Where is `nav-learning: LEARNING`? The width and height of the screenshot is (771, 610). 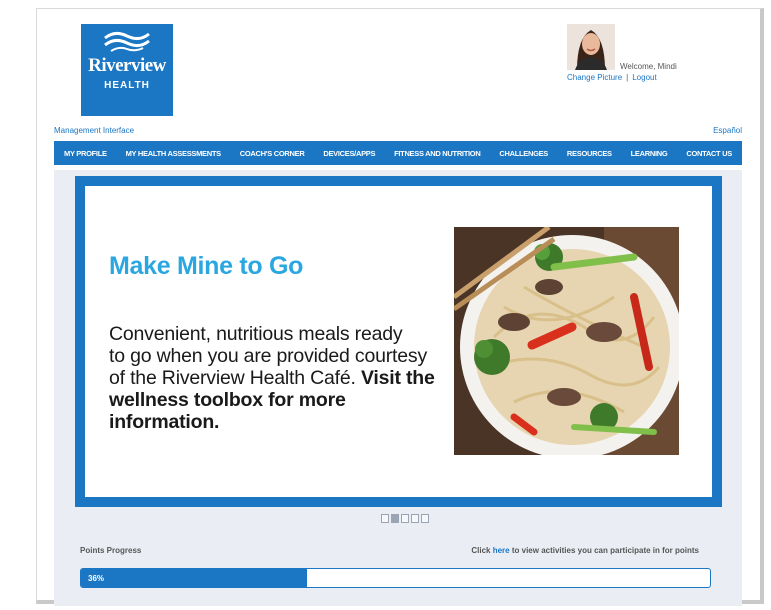 nav-learning: LEARNING is located at coordinates (649, 153).